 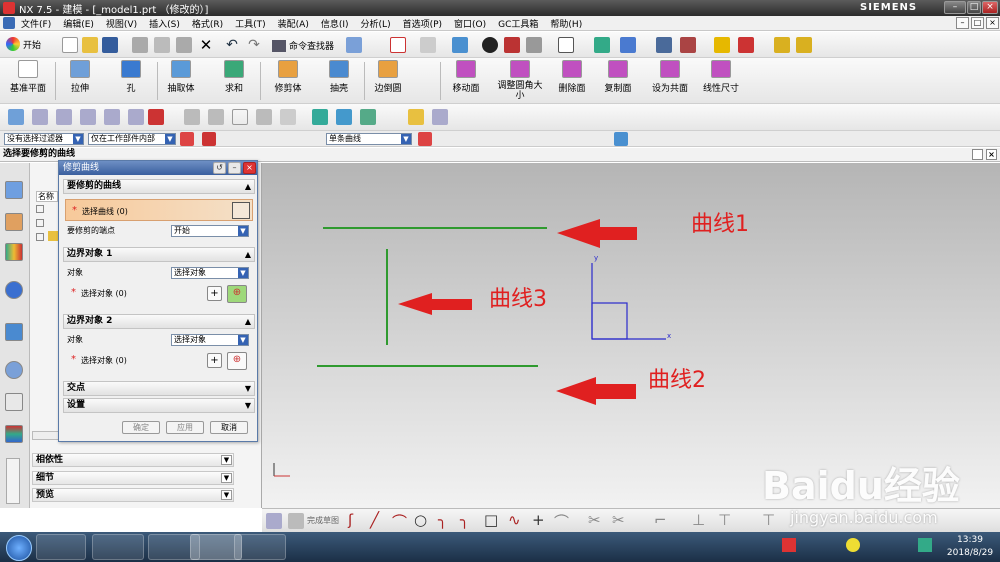 What do you see at coordinates (164, 23) in the screenshot?
I see `menu-item: 插入(S)` at bounding box center [164, 23].